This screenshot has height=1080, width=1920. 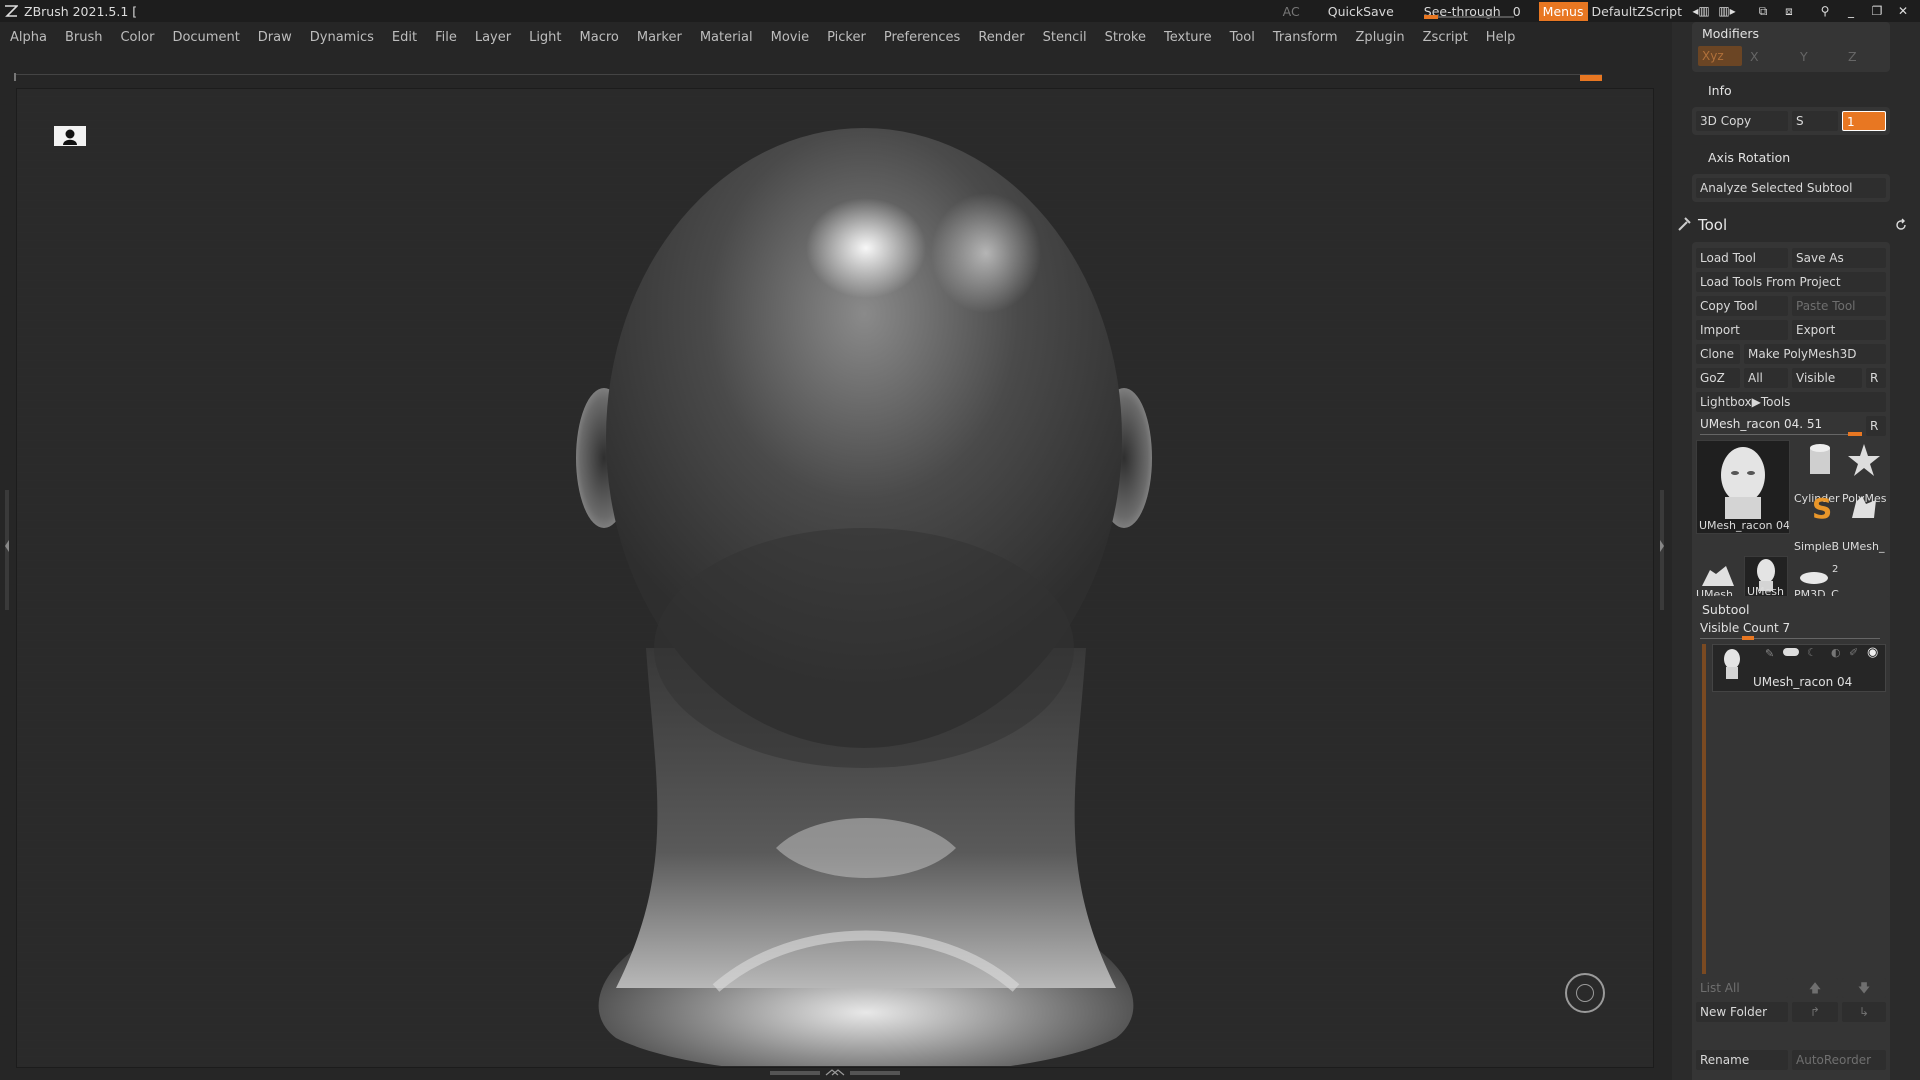 I want to click on all-button: All, so click(x=1766, y=378).